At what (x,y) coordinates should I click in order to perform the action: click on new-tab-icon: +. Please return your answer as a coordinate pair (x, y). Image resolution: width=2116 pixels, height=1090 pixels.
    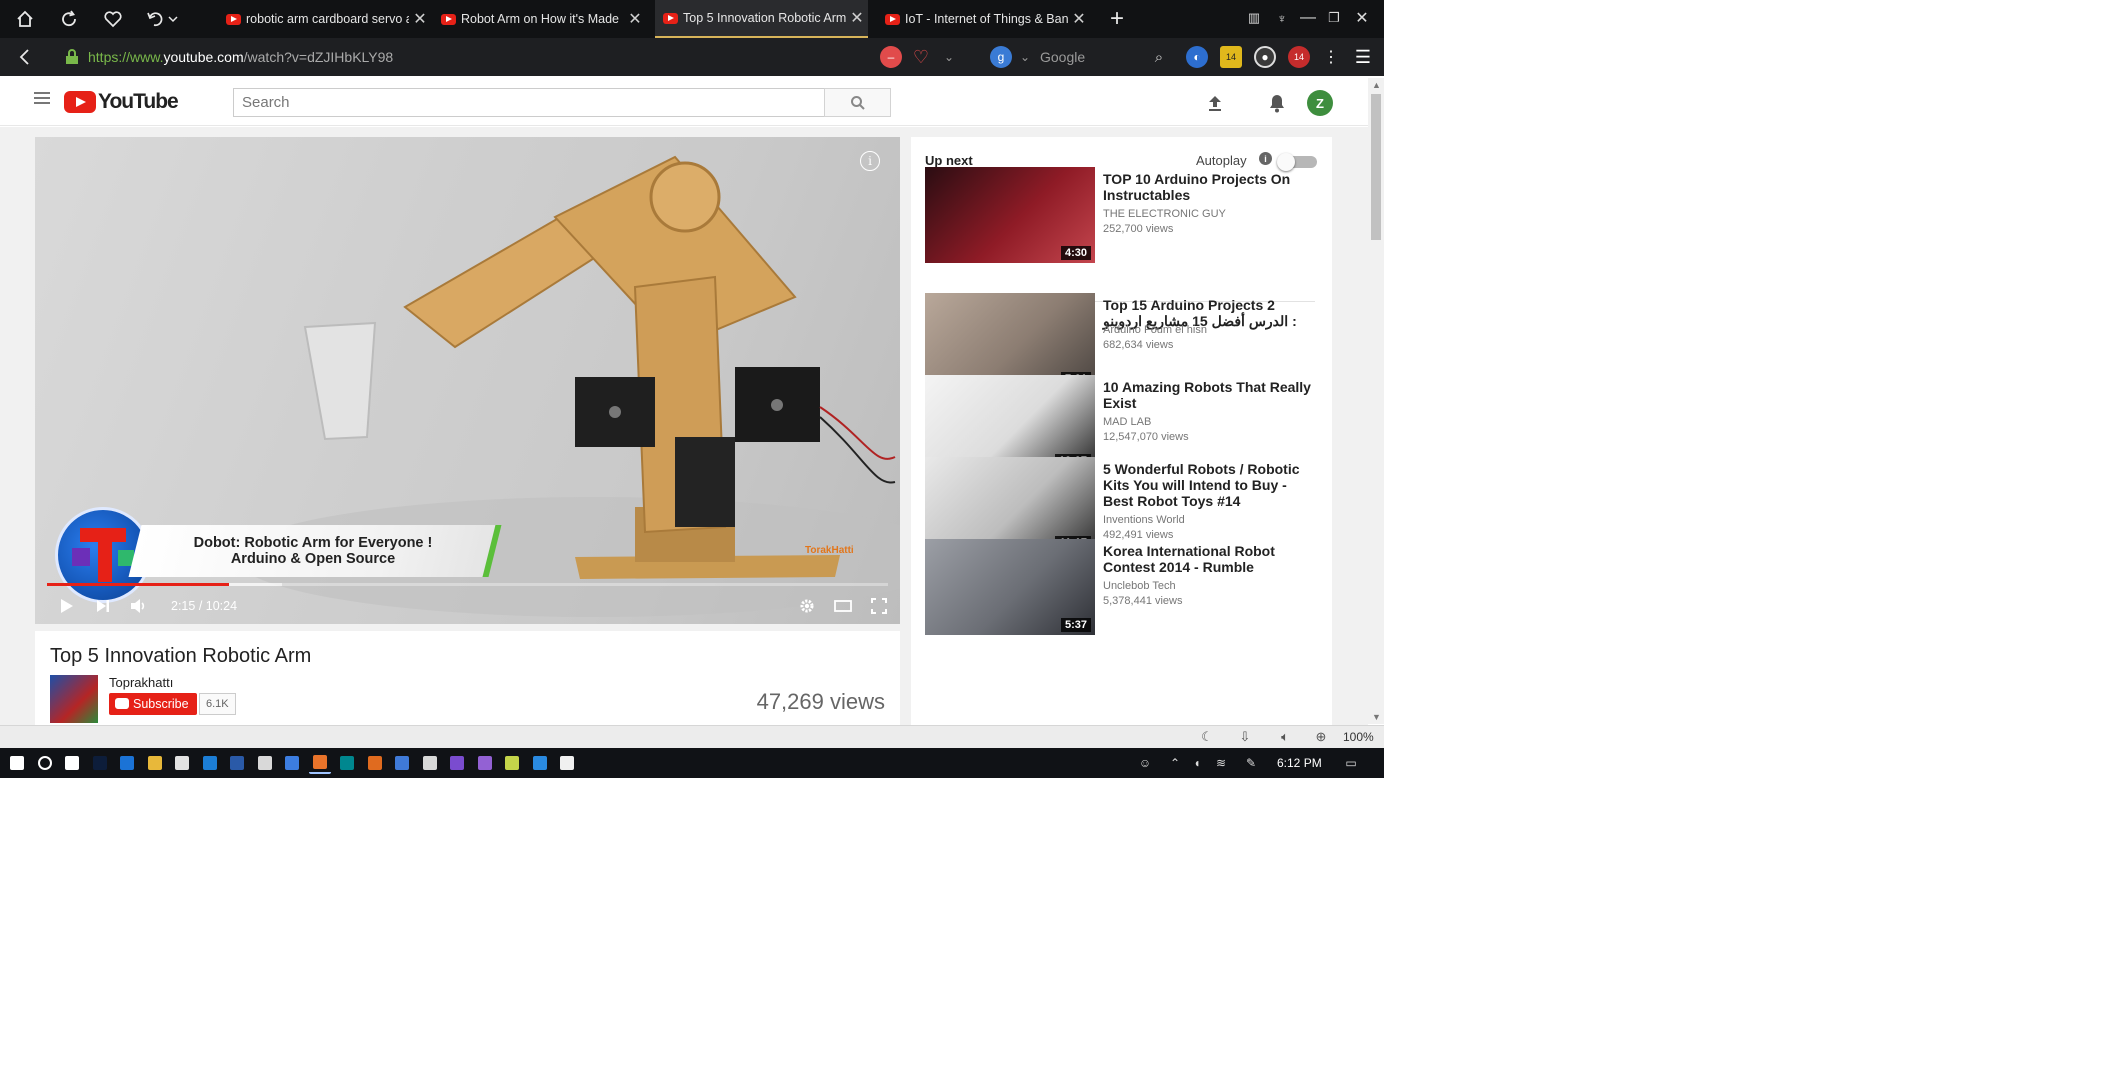
    Looking at the image, I should click on (1117, 18).